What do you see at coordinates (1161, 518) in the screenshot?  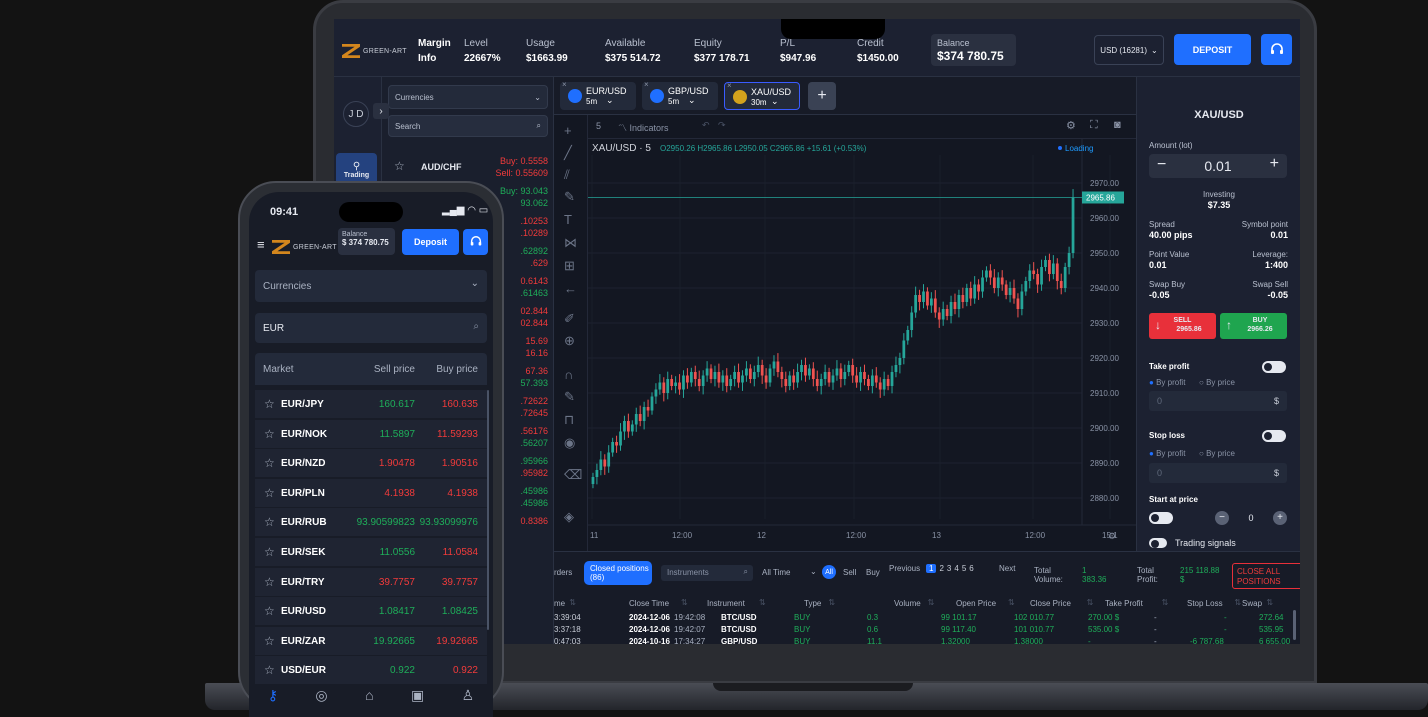 I see `start-price-toggle` at bounding box center [1161, 518].